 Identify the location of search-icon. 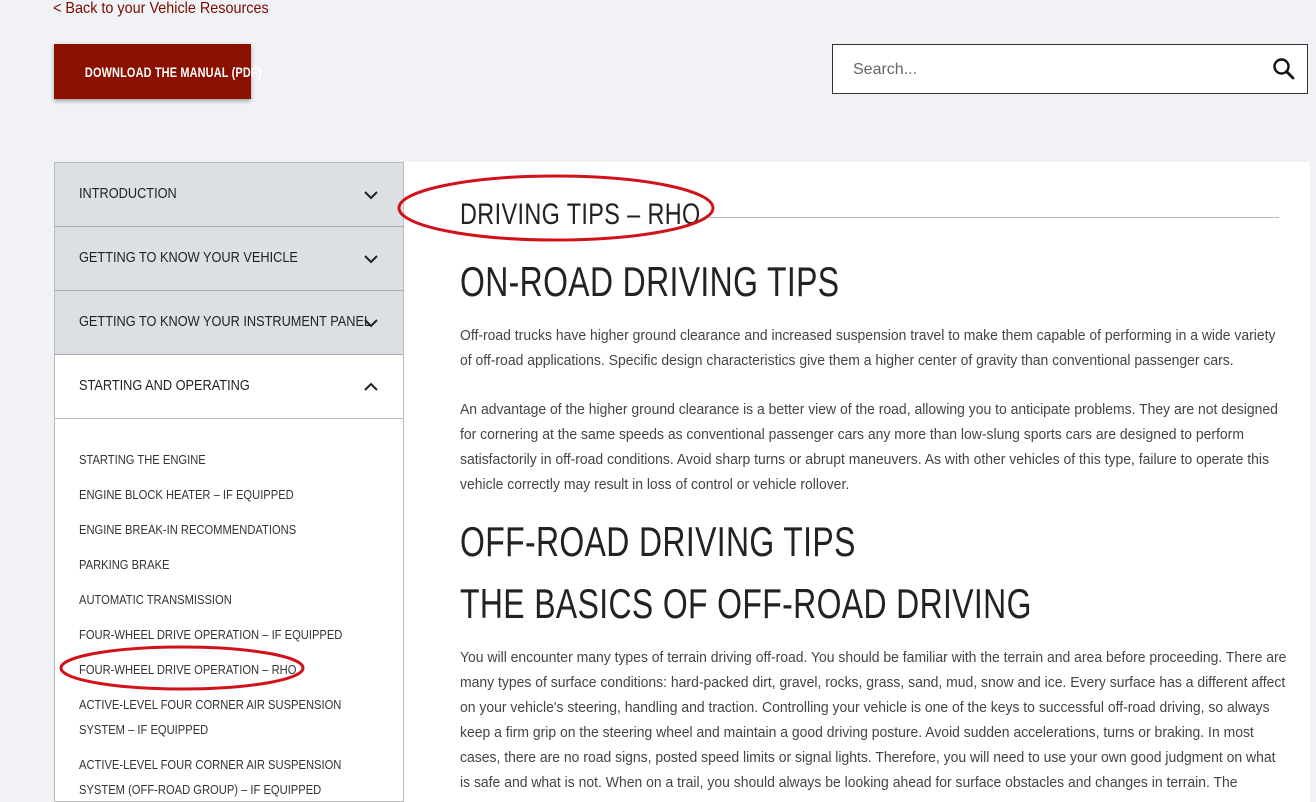
(1284, 69).